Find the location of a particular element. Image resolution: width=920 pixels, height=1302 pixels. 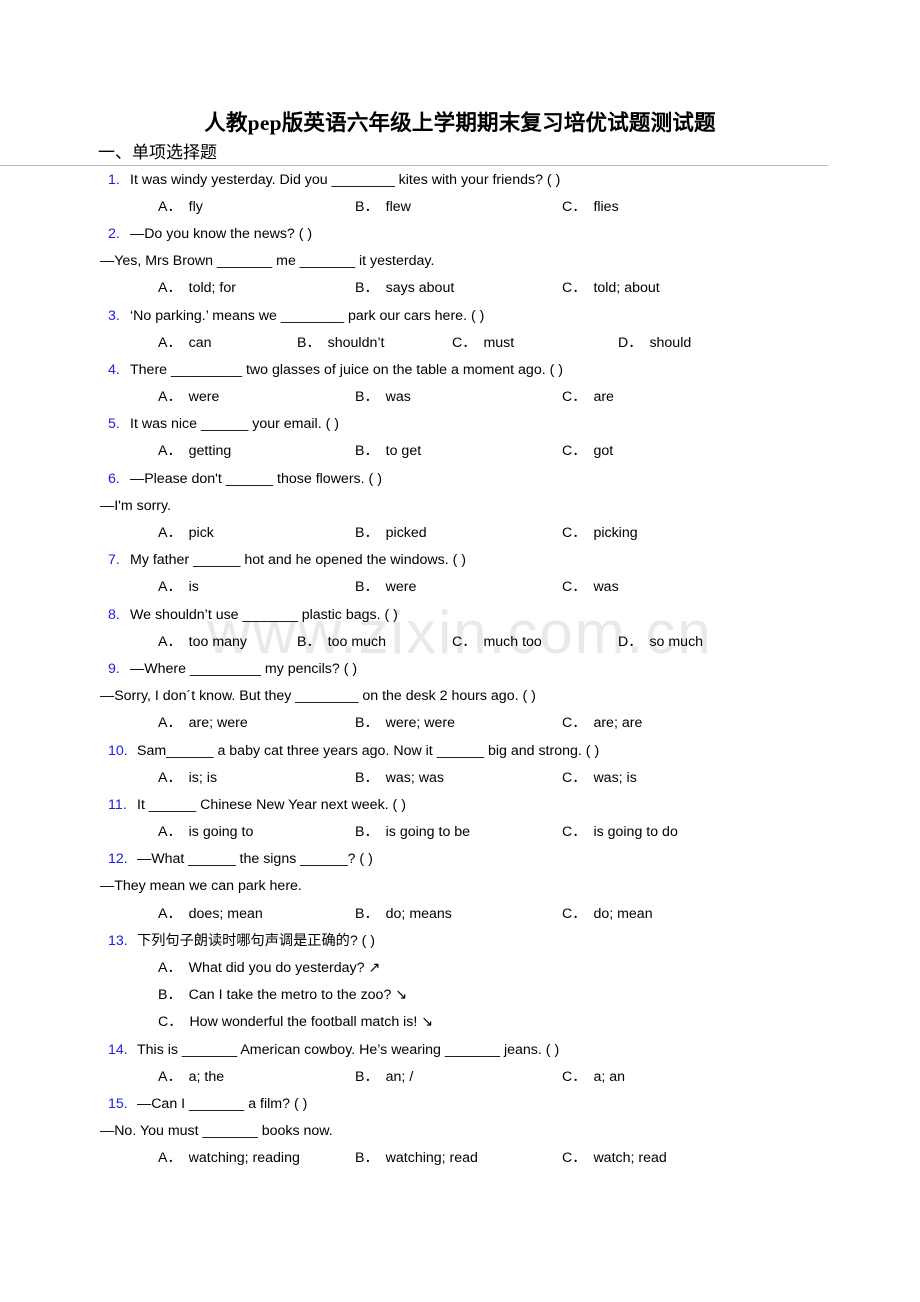

option-choice: D． so much is located at coordinates (660, 642).